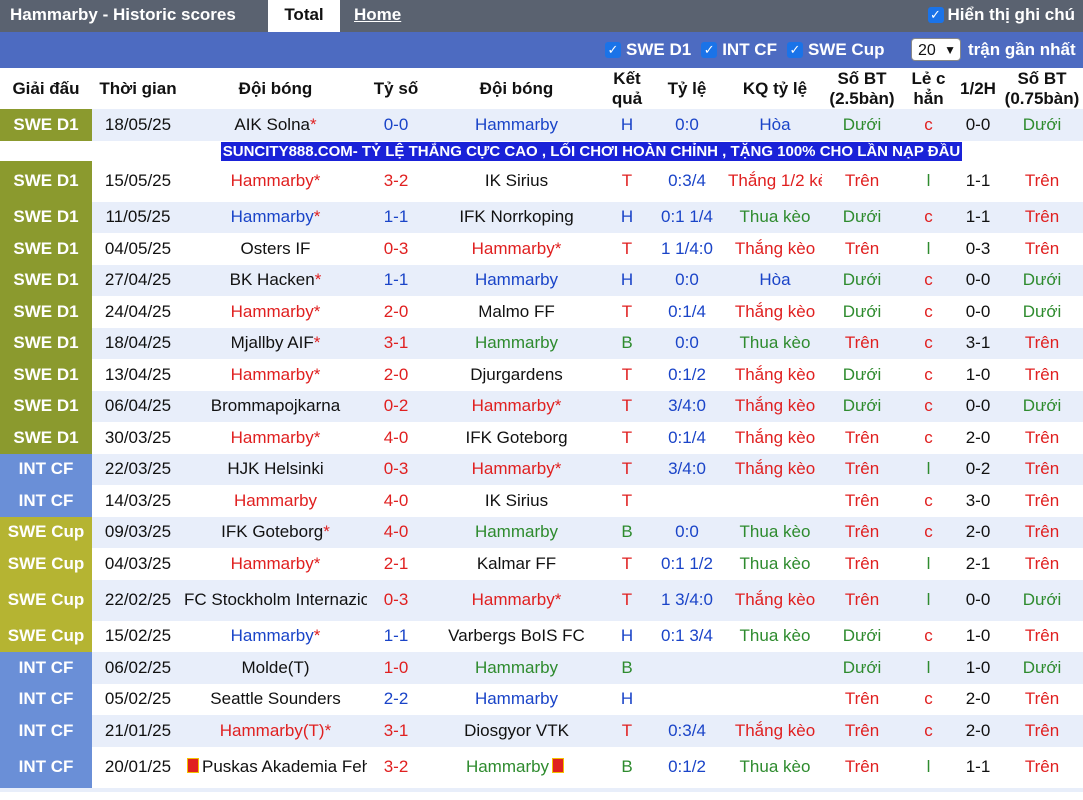 The image size is (1083, 800). I want to click on tab-home: Home, so click(377, 15).